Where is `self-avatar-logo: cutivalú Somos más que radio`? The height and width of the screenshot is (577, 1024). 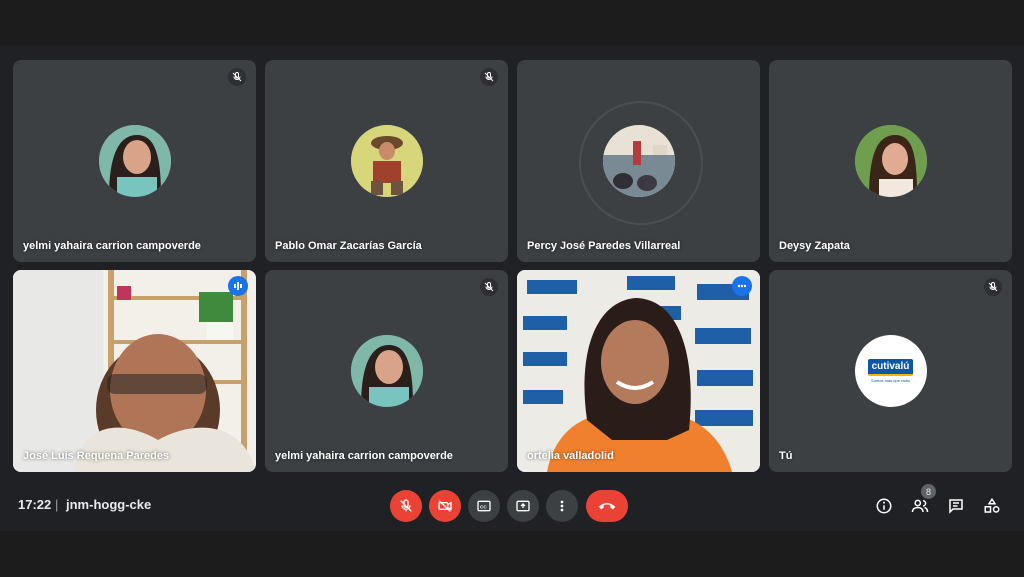 self-avatar-logo: cutivalú Somos más que radio is located at coordinates (890, 371).